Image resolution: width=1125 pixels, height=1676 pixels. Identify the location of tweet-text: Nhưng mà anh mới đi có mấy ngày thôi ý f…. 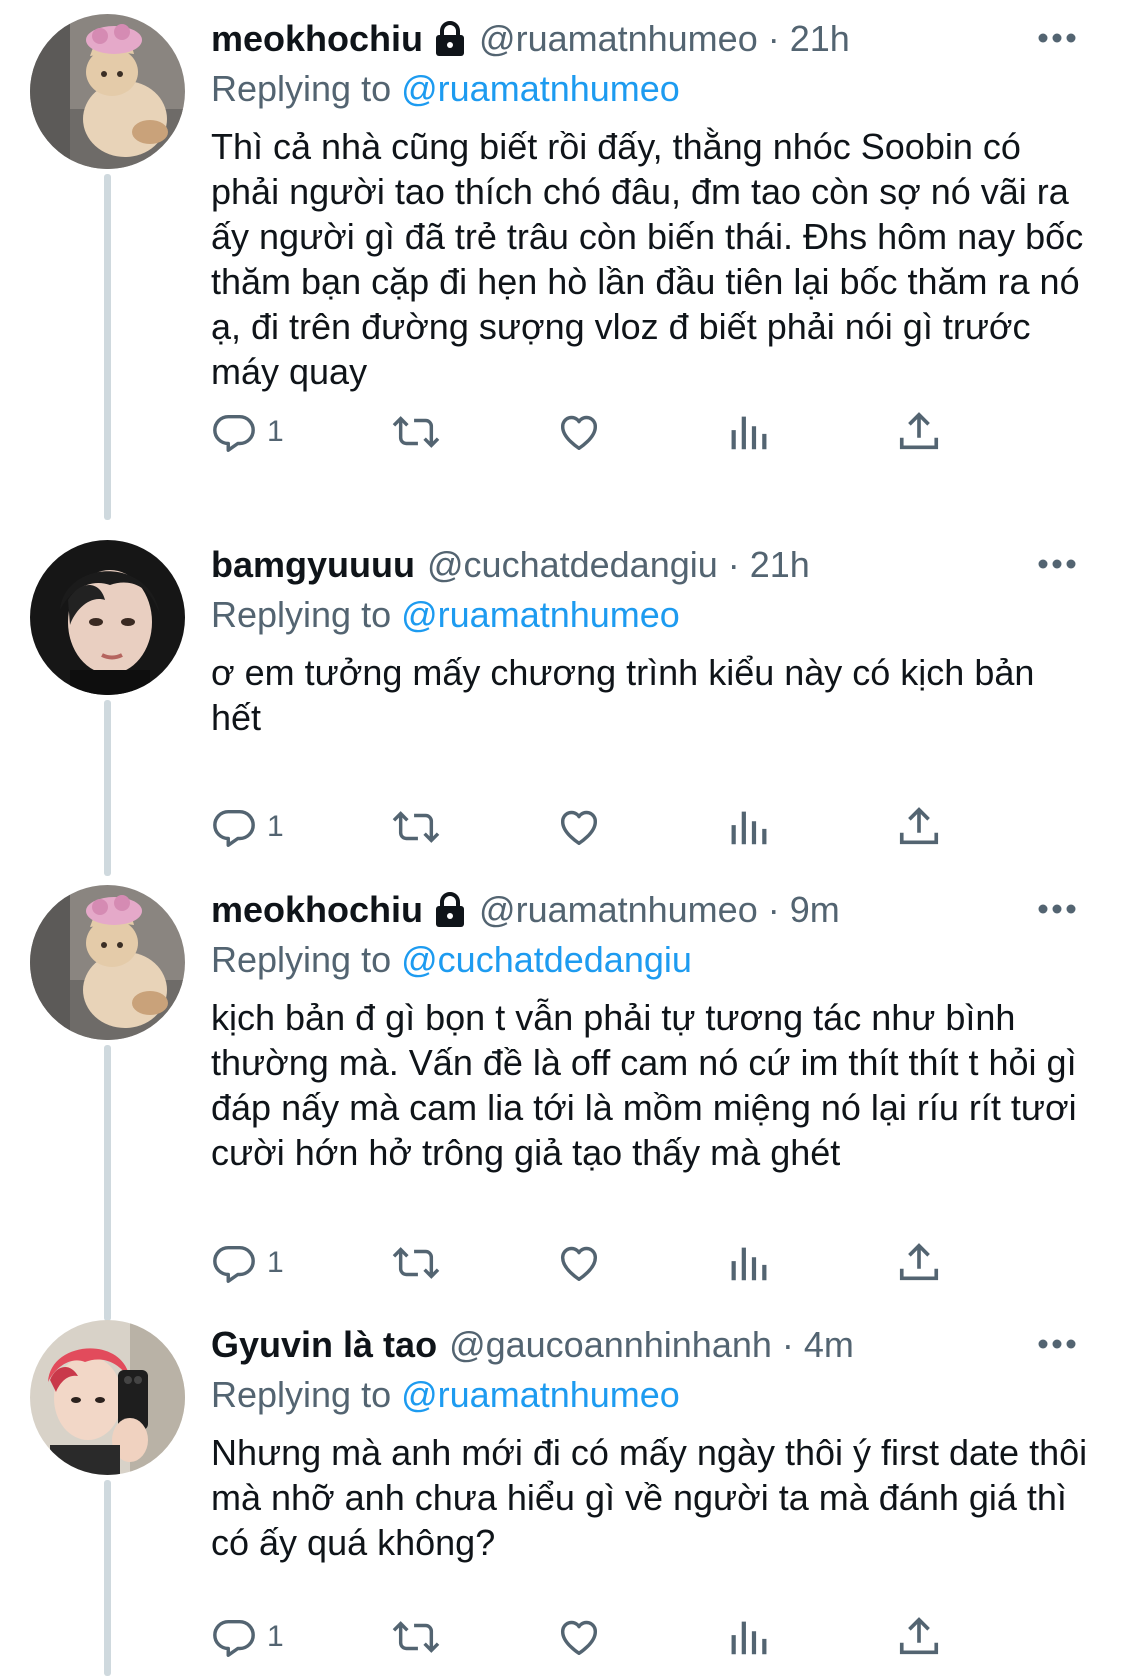
(654, 1497).